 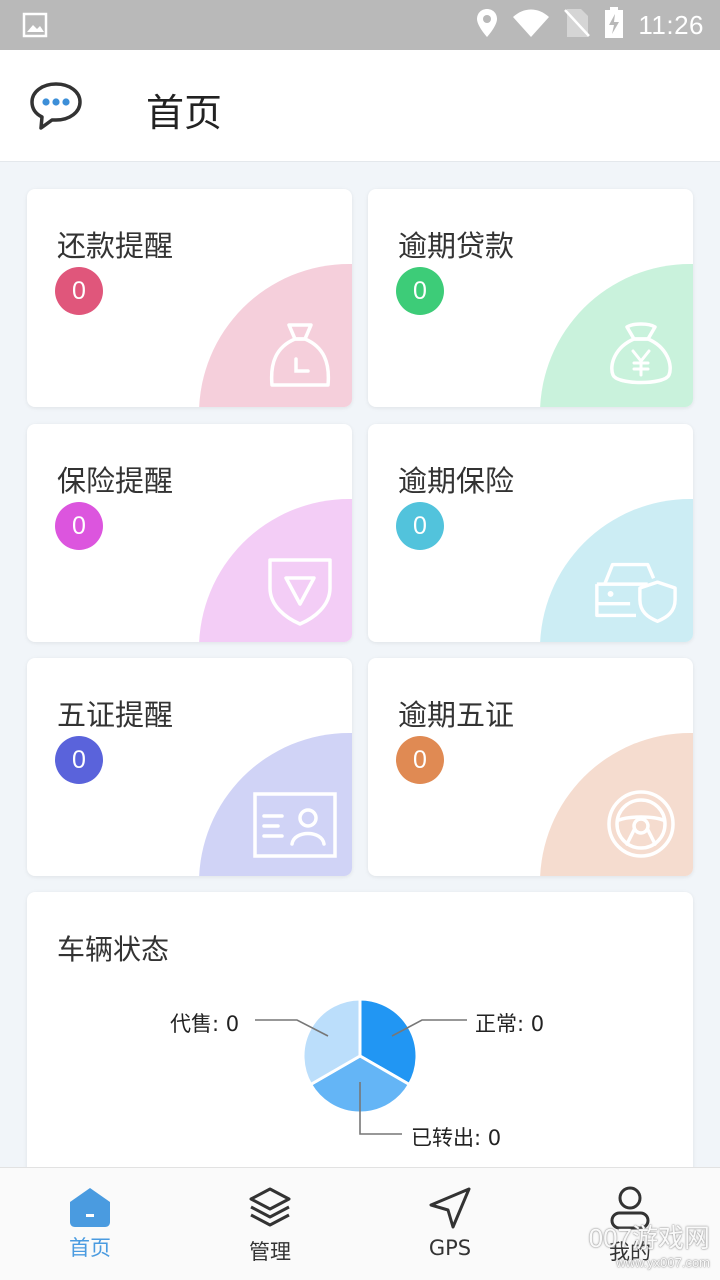 I want to click on card-documents-reminder: 五证提醒 0, so click(x=189, y=767).